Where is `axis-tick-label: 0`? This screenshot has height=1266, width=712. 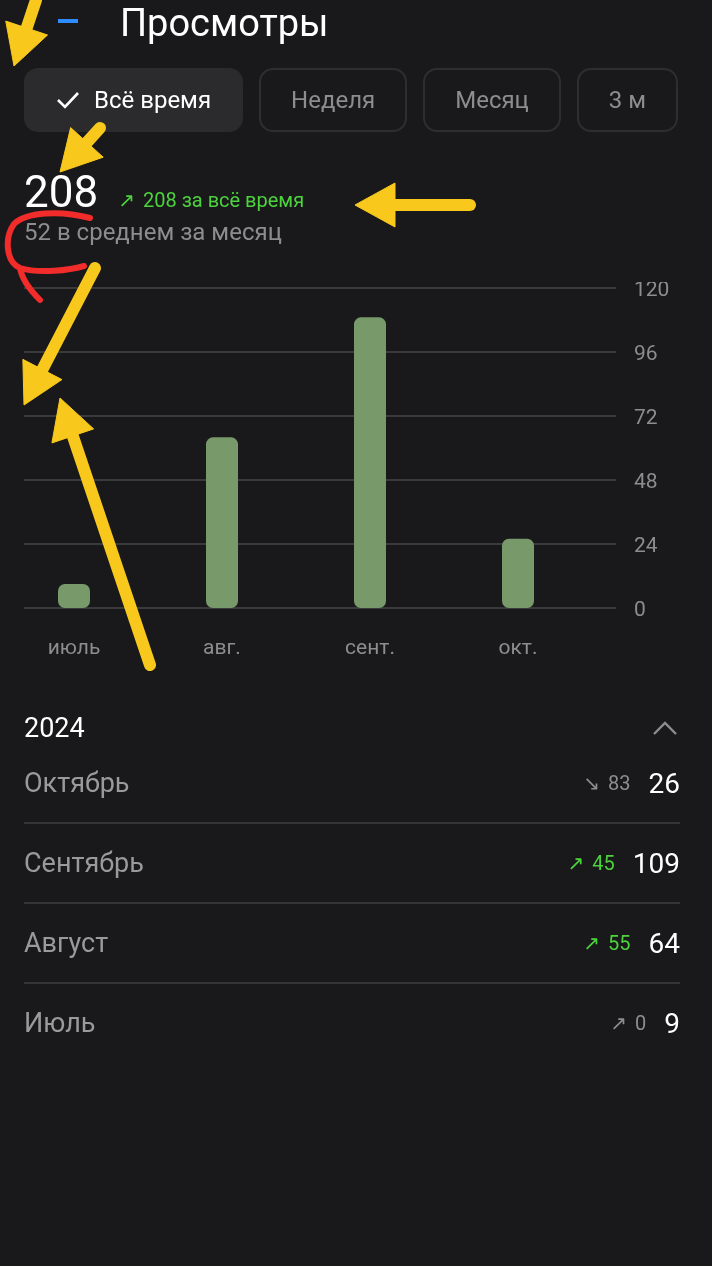
axis-tick-label: 0 is located at coordinates (640, 609).